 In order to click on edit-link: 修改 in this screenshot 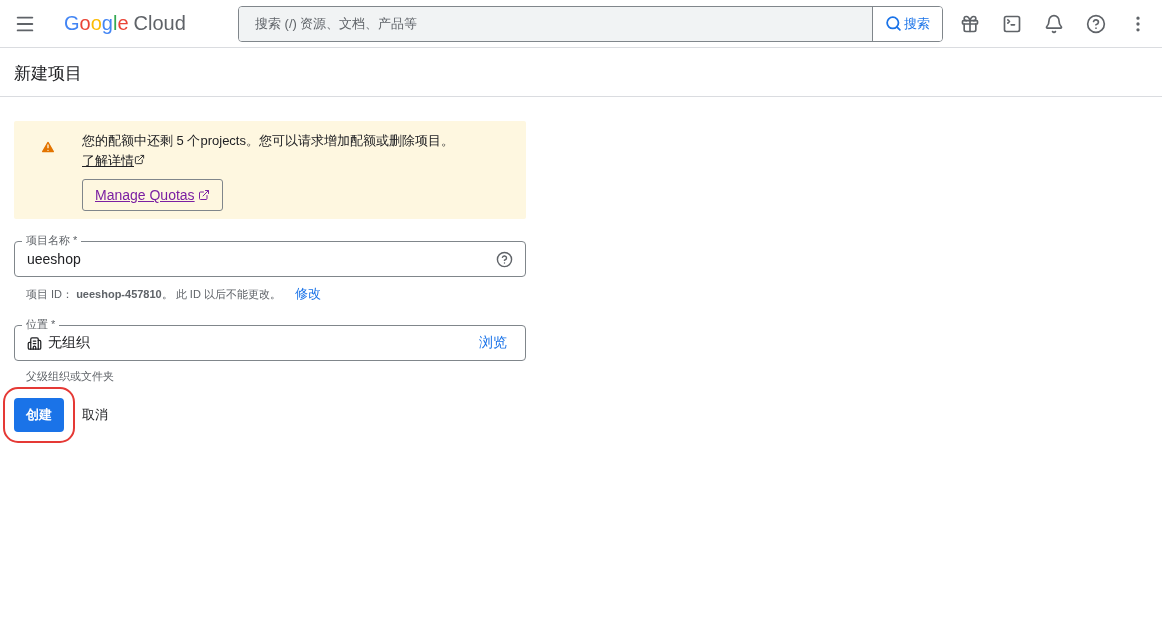, I will do `click(307, 294)`.